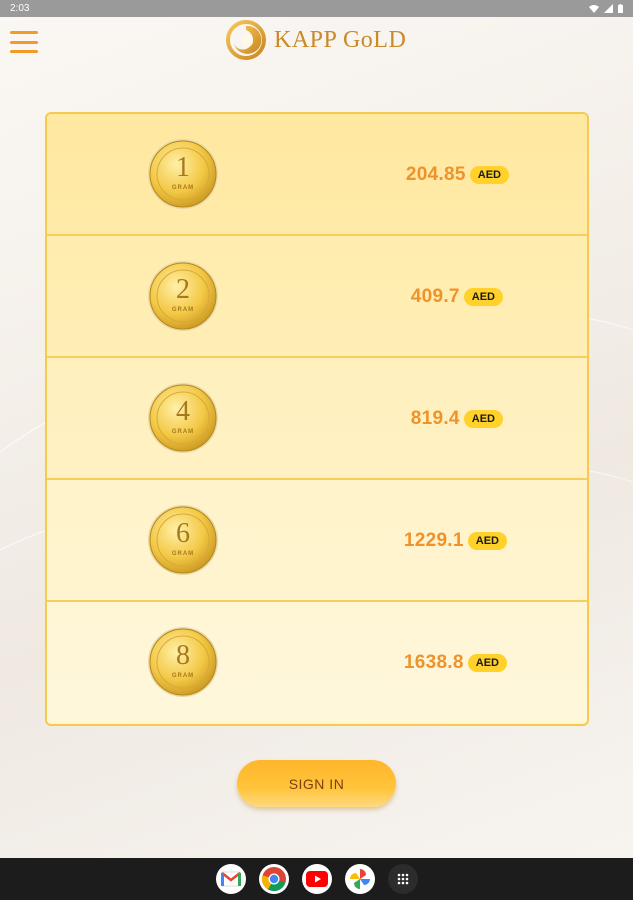  I want to click on price-group: 204.85 AED, so click(457, 175).